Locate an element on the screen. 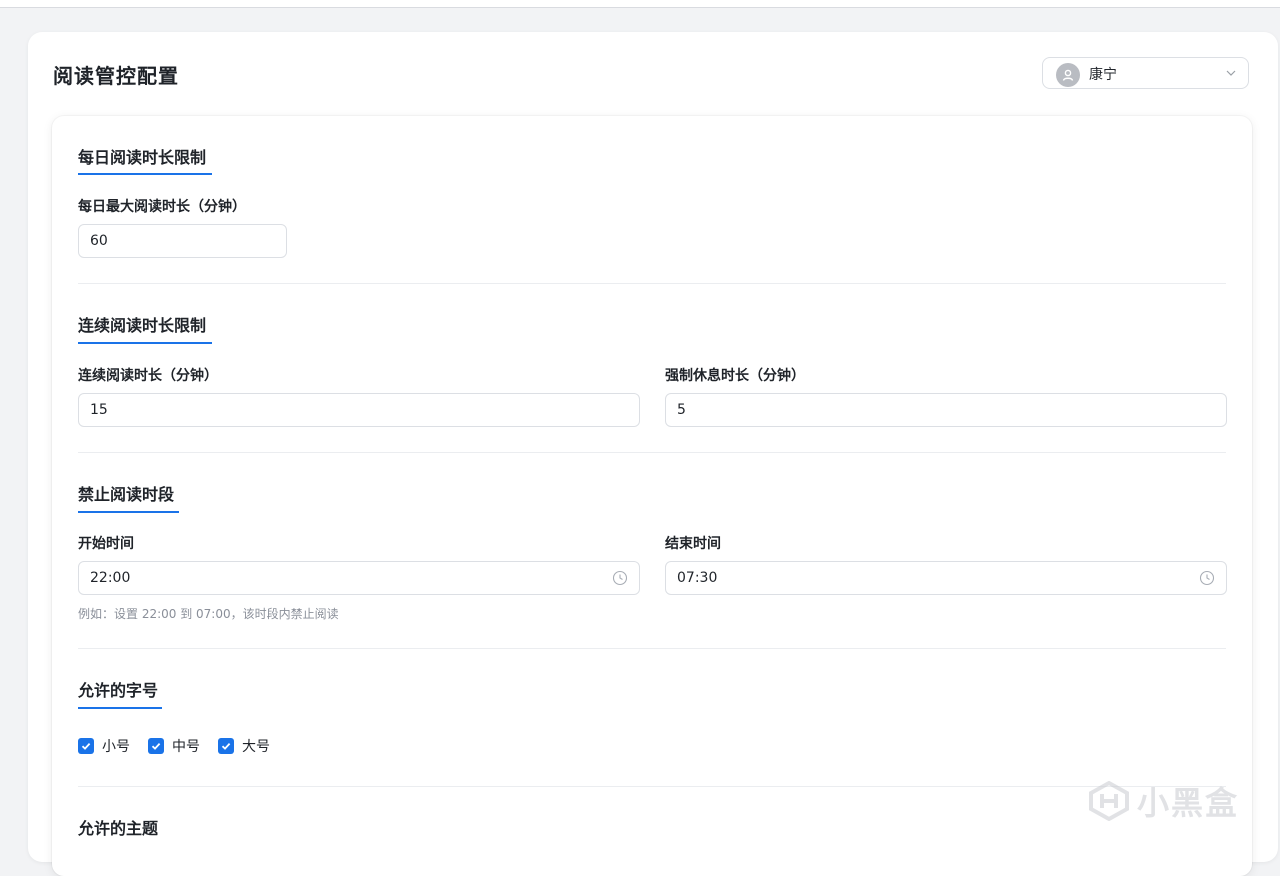 Image resolution: width=1280 pixels, height=876 pixels. continuous-limit-underline is located at coordinates (145, 343).